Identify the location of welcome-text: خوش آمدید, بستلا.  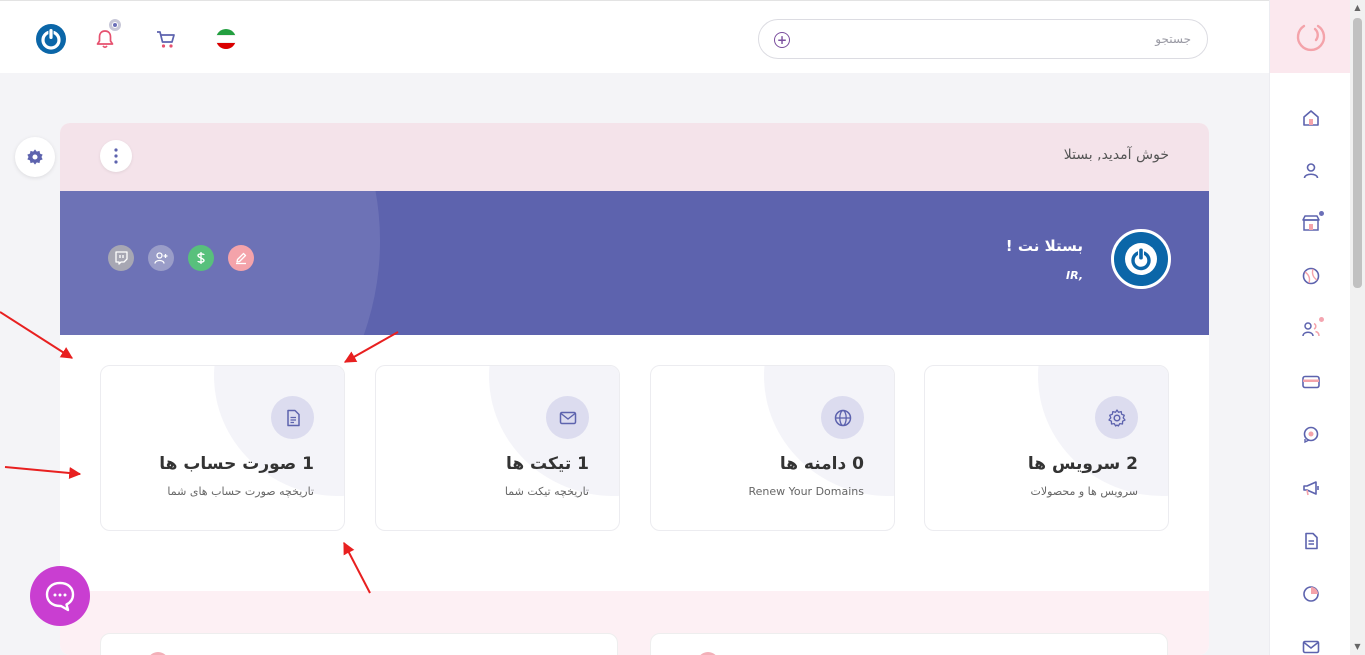
(1116, 155).